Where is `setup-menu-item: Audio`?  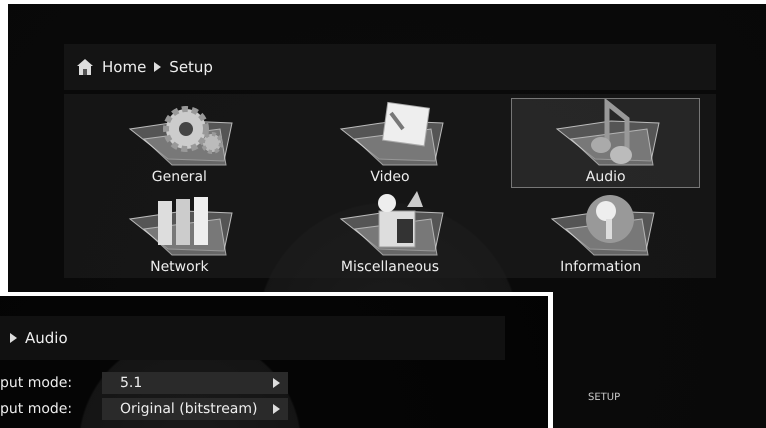 setup-menu-item: Audio is located at coordinates (605, 143).